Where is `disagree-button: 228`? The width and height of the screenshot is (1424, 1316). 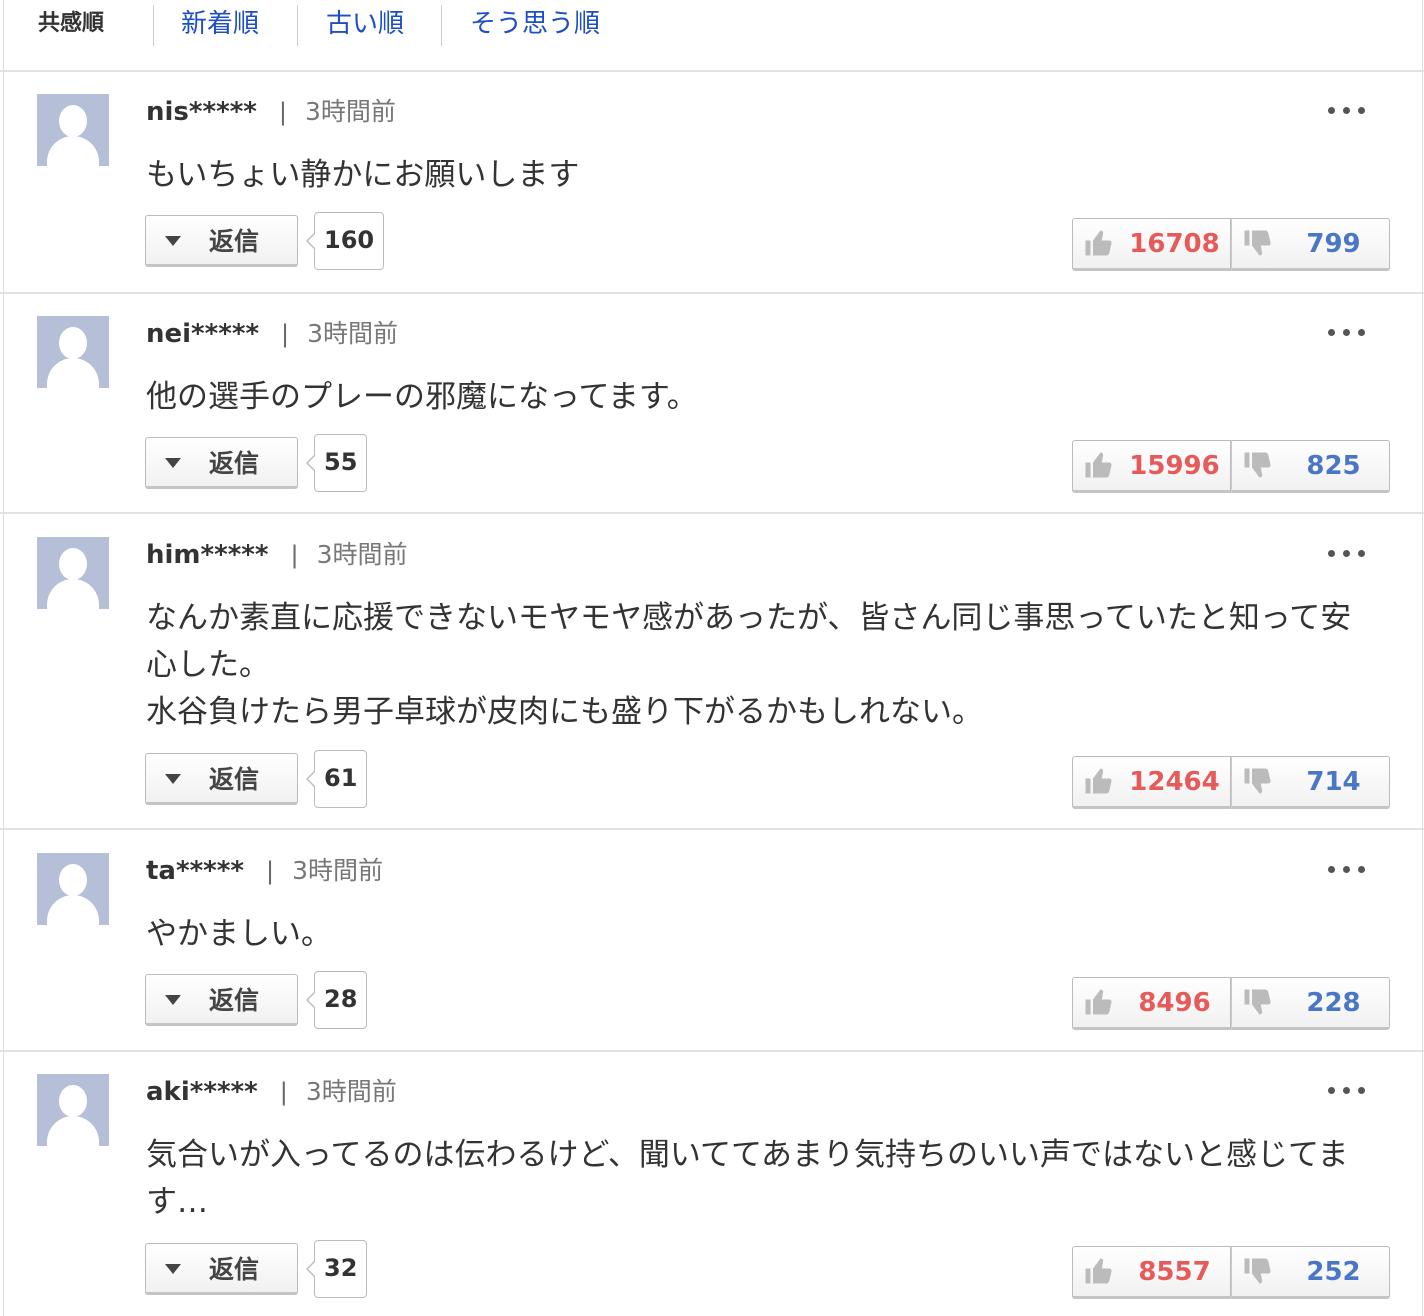
disagree-button: 228 is located at coordinates (1310, 1003).